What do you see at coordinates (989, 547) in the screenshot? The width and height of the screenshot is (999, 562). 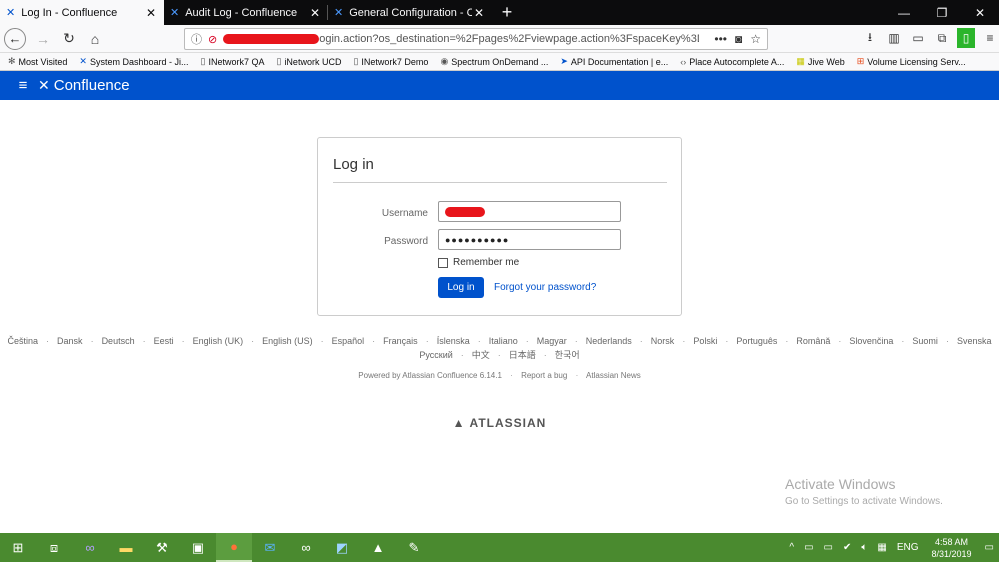 I see `notifications-icon: ▭` at bounding box center [989, 547].